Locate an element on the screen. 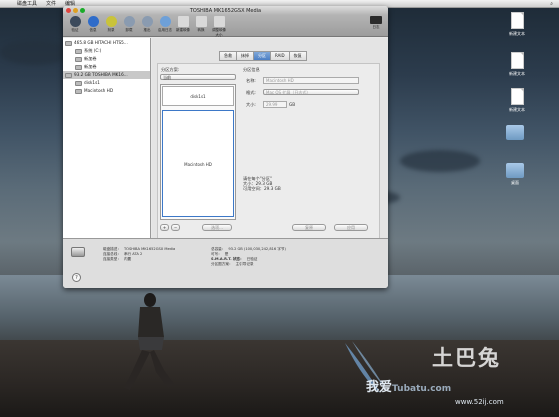  desktop-icon-label: 桌面 is located at coordinates (515, 182).